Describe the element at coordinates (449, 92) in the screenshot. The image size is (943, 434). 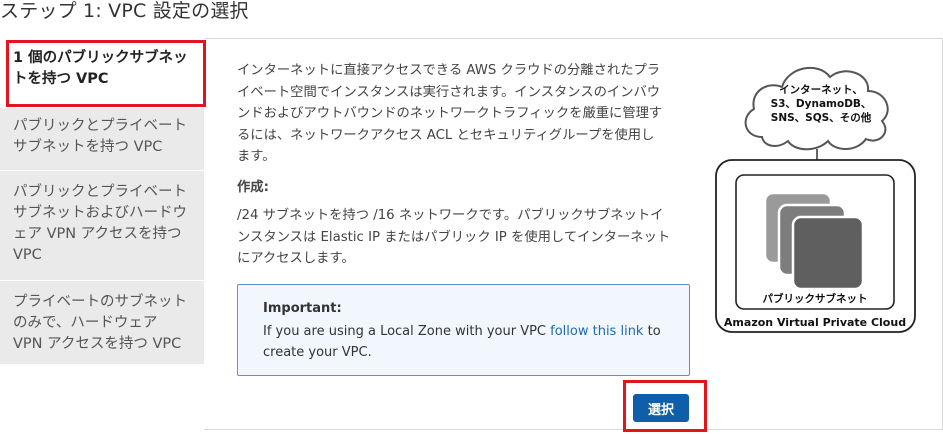
I see `description-line: イベート空間でインスタンスは実行されます。インスタンスのインバウ` at that location.